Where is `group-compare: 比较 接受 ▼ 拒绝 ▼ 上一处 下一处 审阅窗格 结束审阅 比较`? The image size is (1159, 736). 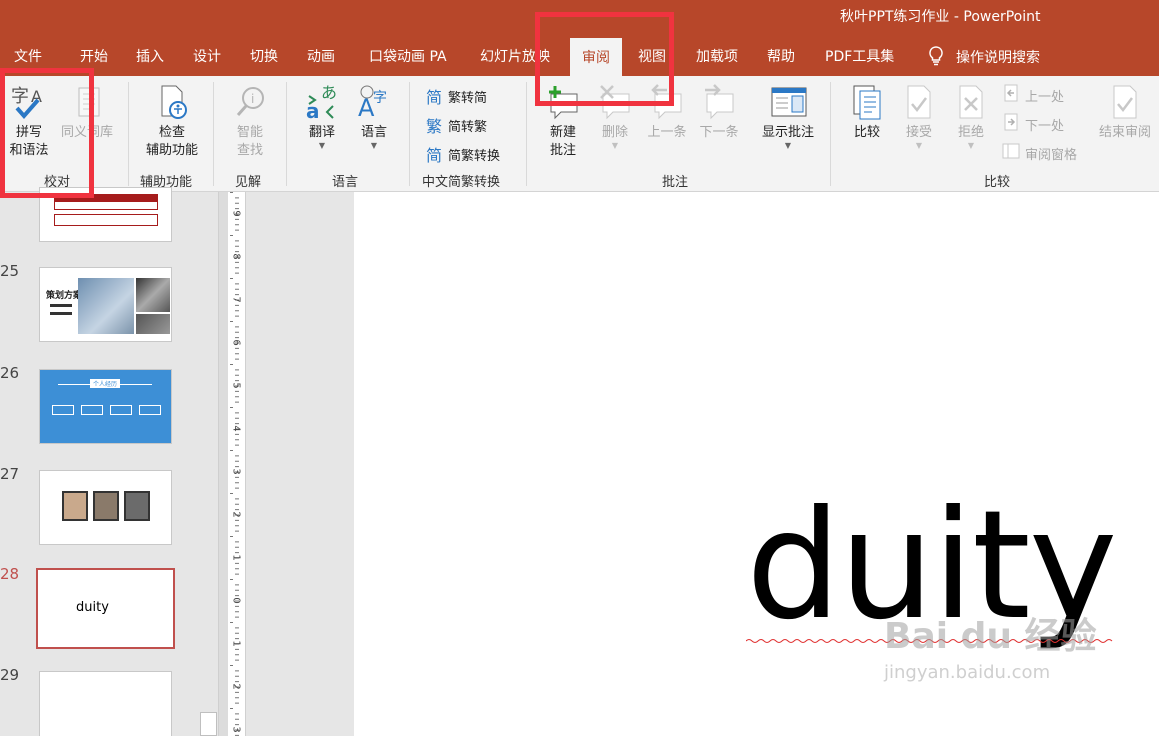 group-compare: 比较 接受 ▼ 拒绝 ▼ 上一处 下一处 审阅窗格 结束审阅 比较 is located at coordinates (995, 134).